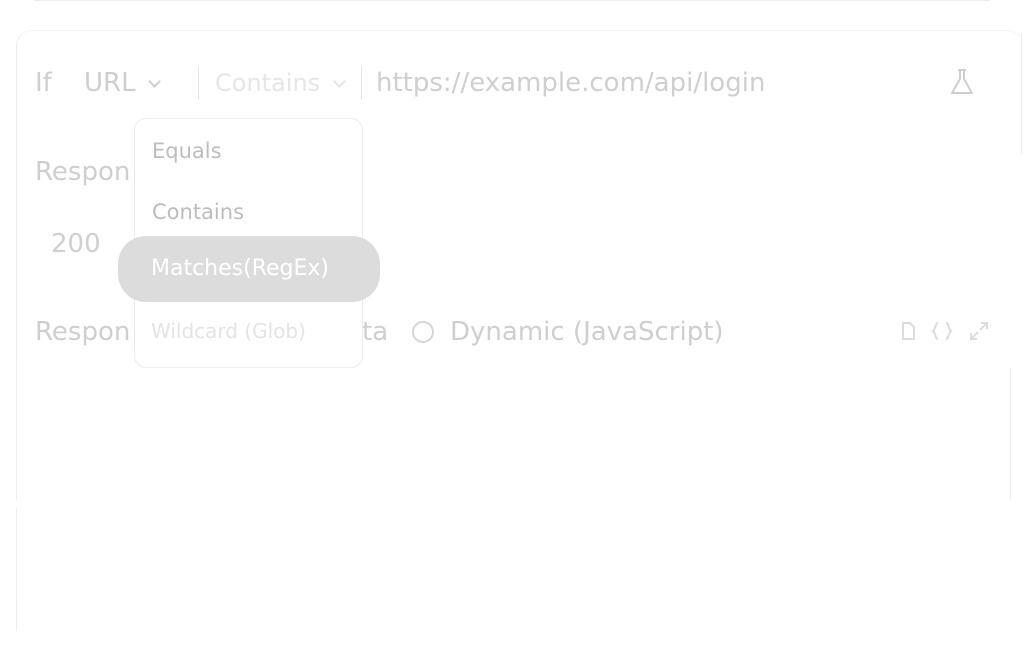 The image size is (1024, 668). I want to click on response-status-label: Respon, so click(83, 172).